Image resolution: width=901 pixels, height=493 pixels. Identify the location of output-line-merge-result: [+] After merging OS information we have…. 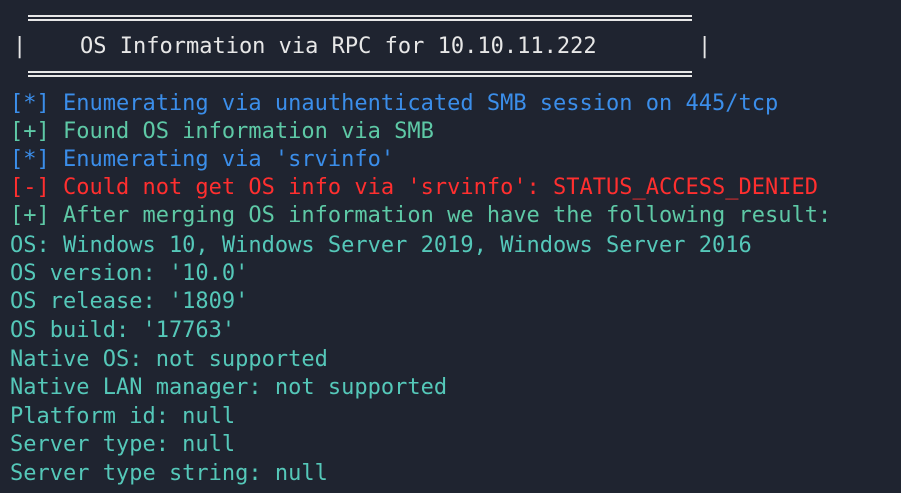
(421, 215).